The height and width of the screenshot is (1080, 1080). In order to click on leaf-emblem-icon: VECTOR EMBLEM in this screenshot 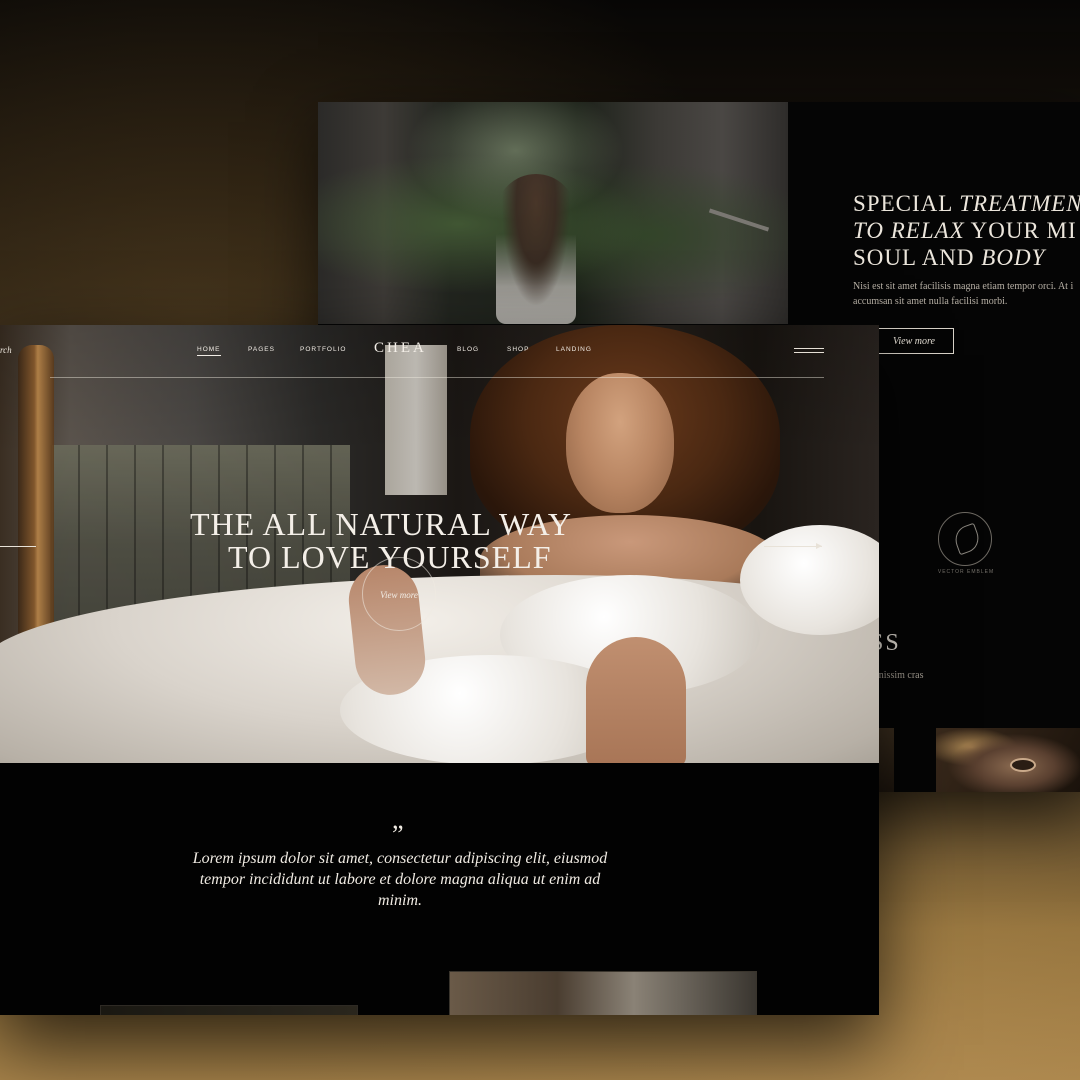, I will do `click(965, 543)`.